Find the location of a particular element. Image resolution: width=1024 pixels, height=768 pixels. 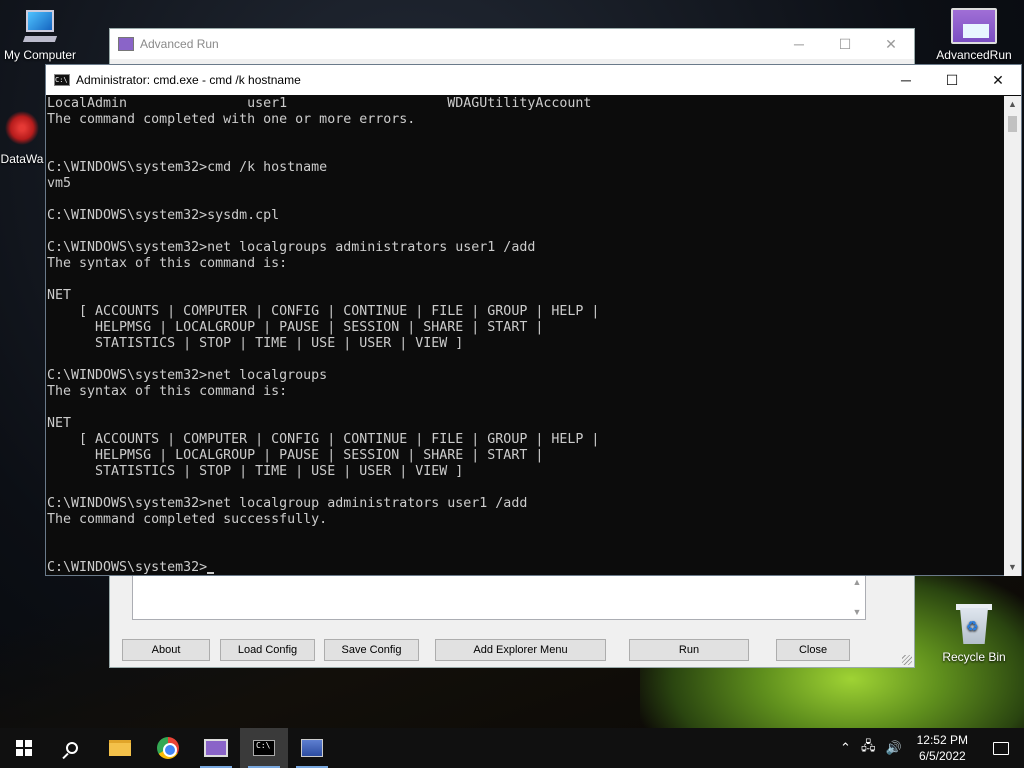

notifications-button is located at coordinates (1001, 748).